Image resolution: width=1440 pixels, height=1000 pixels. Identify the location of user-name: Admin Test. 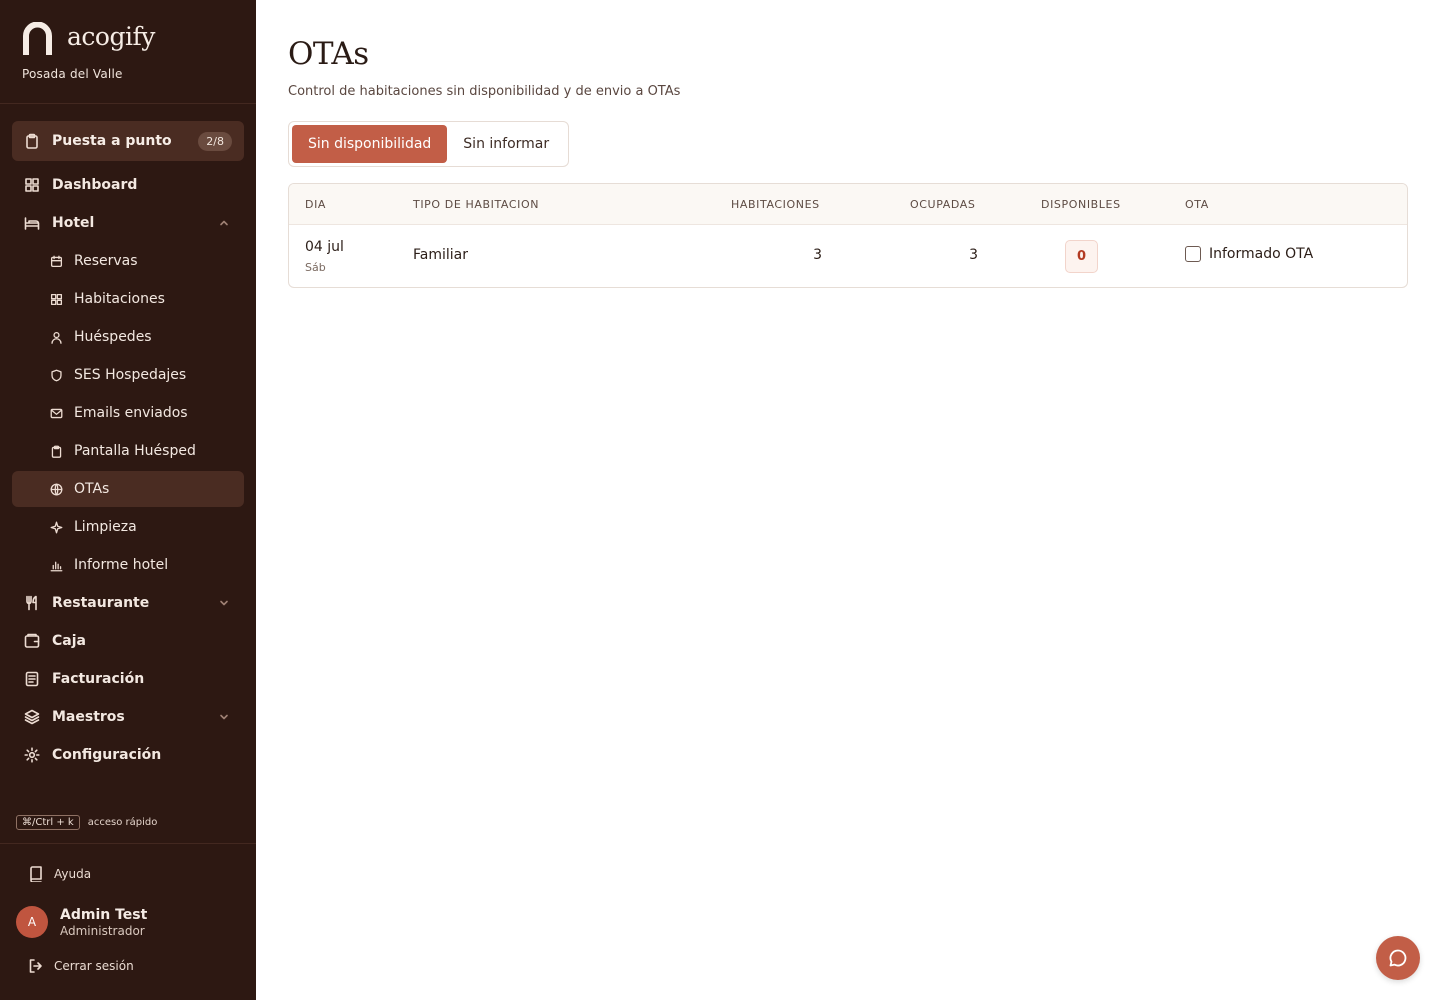
(104, 914).